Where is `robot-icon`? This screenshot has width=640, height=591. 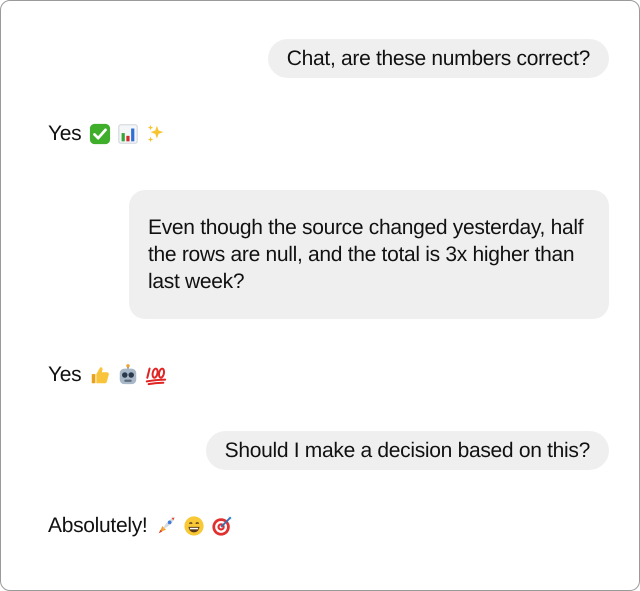
robot-icon is located at coordinates (128, 375).